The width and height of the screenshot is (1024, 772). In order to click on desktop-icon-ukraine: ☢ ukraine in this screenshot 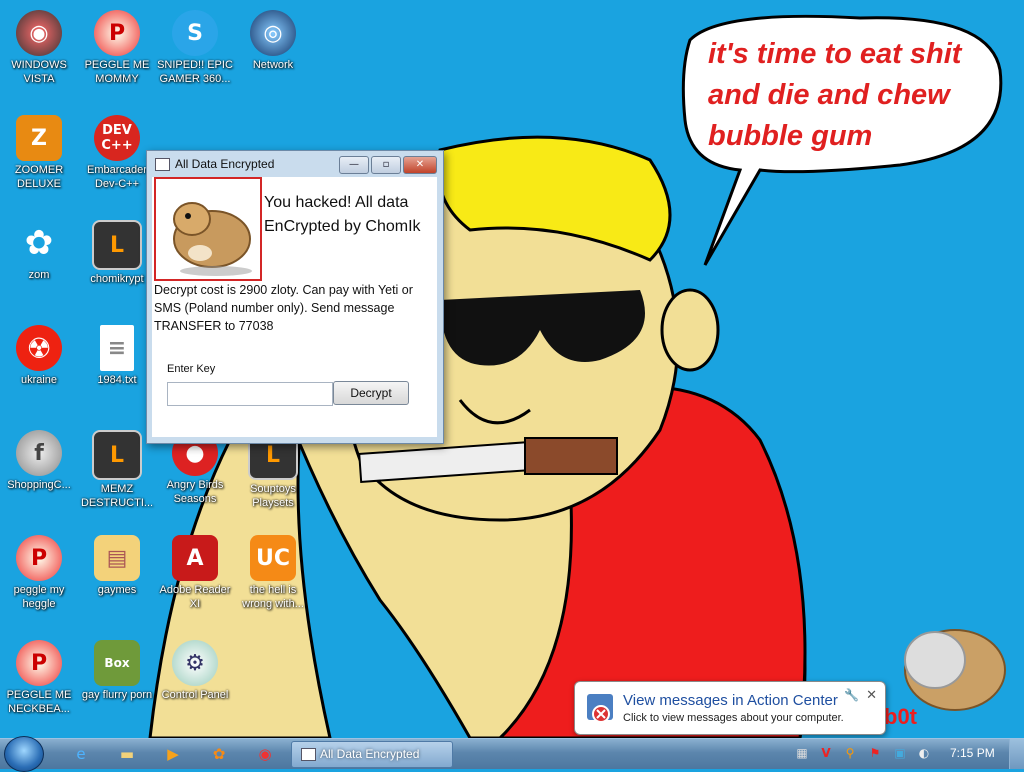, I will do `click(39, 356)`.